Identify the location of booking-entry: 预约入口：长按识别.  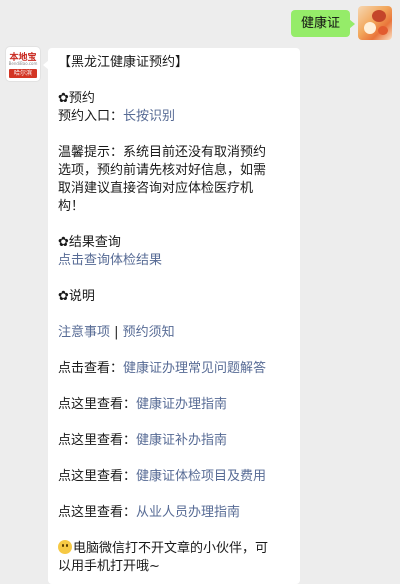
(174, 117).